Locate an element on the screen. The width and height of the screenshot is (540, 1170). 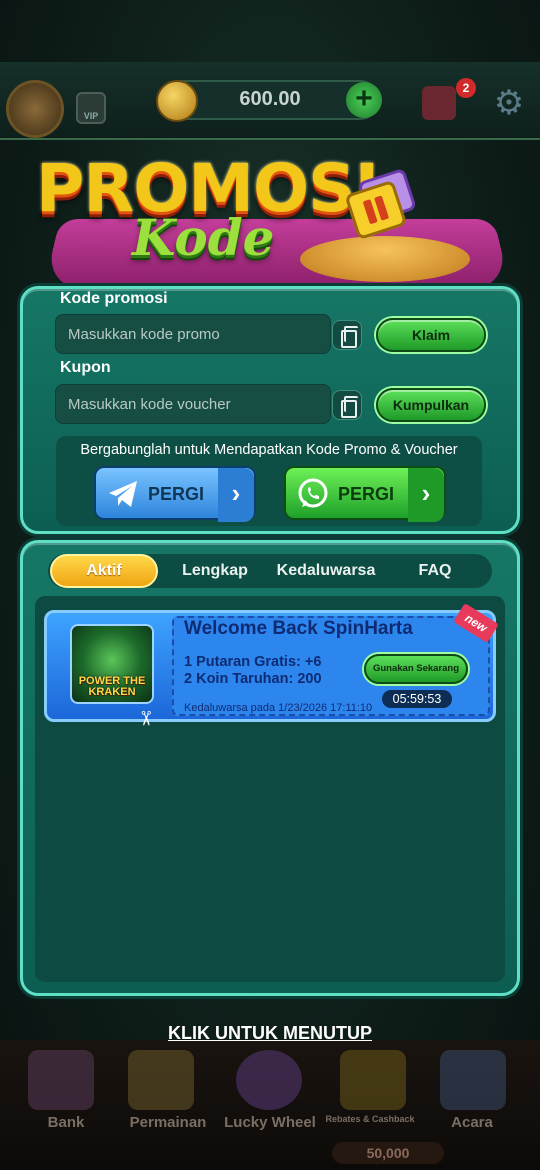
paste-voucher-icon is located at coordinates (347, 405).